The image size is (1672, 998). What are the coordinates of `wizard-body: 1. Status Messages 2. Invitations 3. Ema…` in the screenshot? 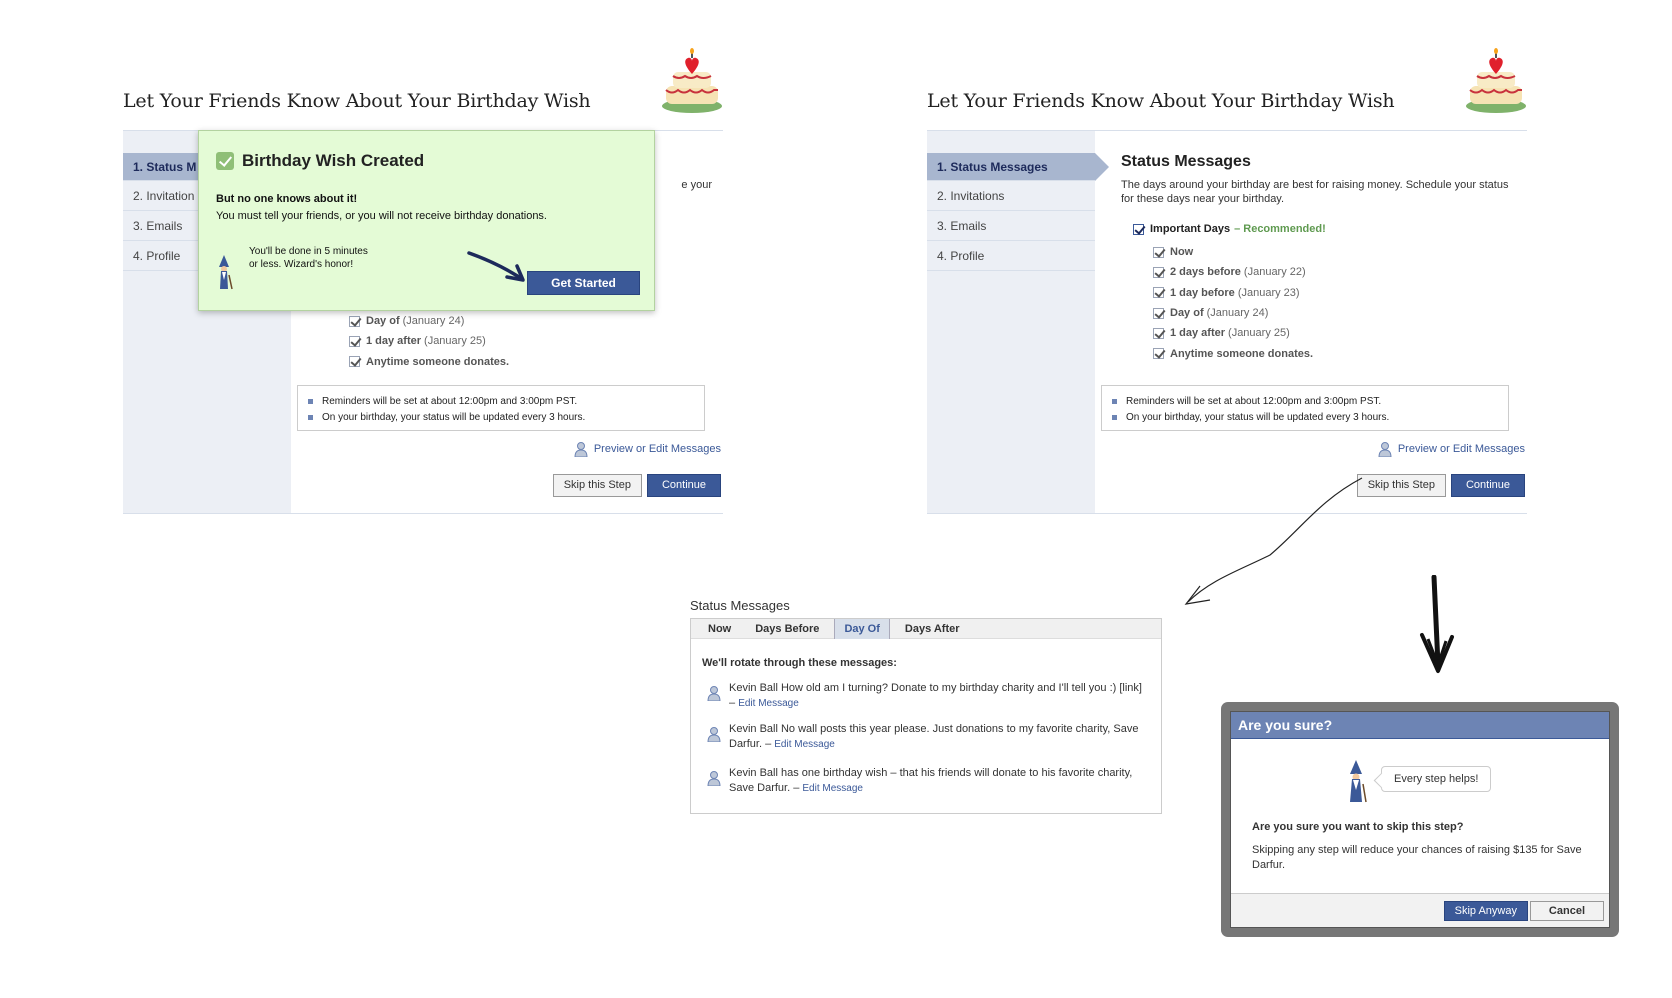 It's located at (1227, 322).